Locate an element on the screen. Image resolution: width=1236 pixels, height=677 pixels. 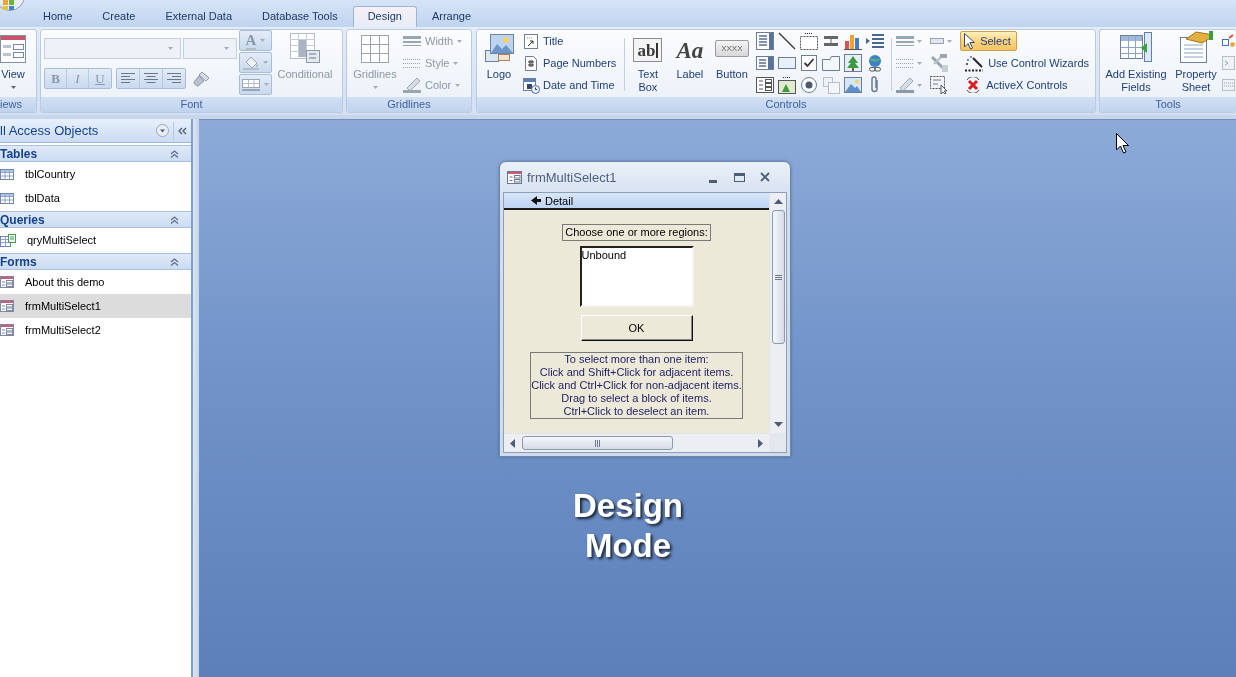
shapes-icon is located at coordinates (1228, 41).